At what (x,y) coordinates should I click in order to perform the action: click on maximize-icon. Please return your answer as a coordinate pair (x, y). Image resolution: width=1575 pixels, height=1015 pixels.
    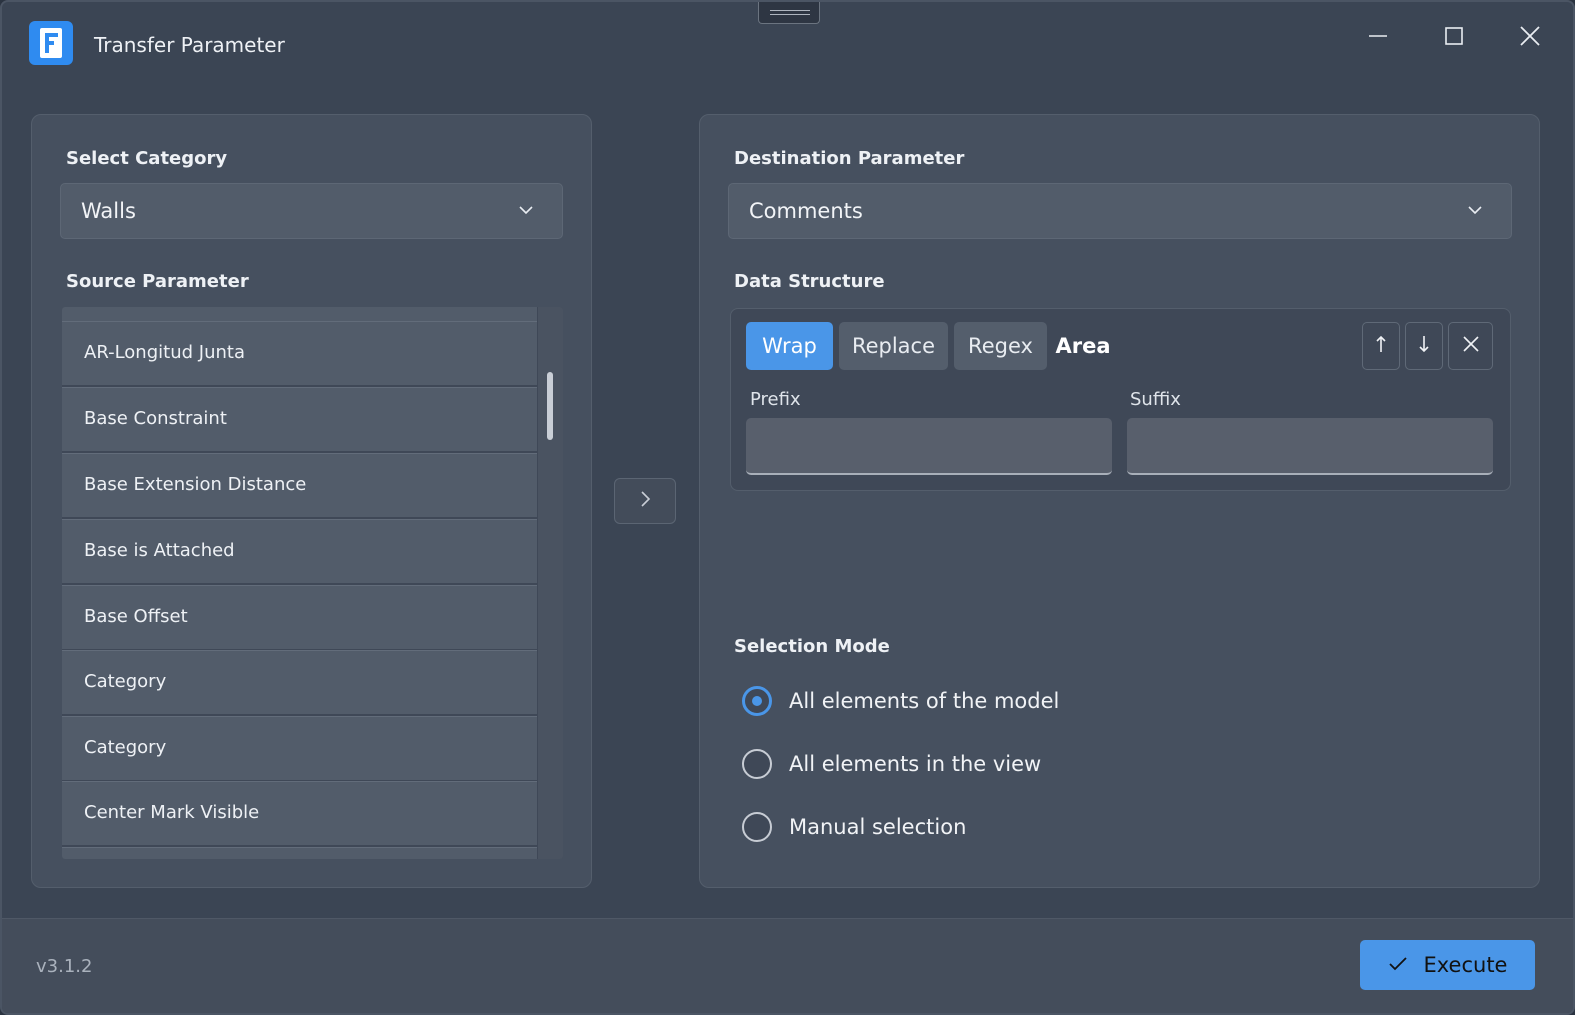
    Looking at the image, I should click on (1454, 38).